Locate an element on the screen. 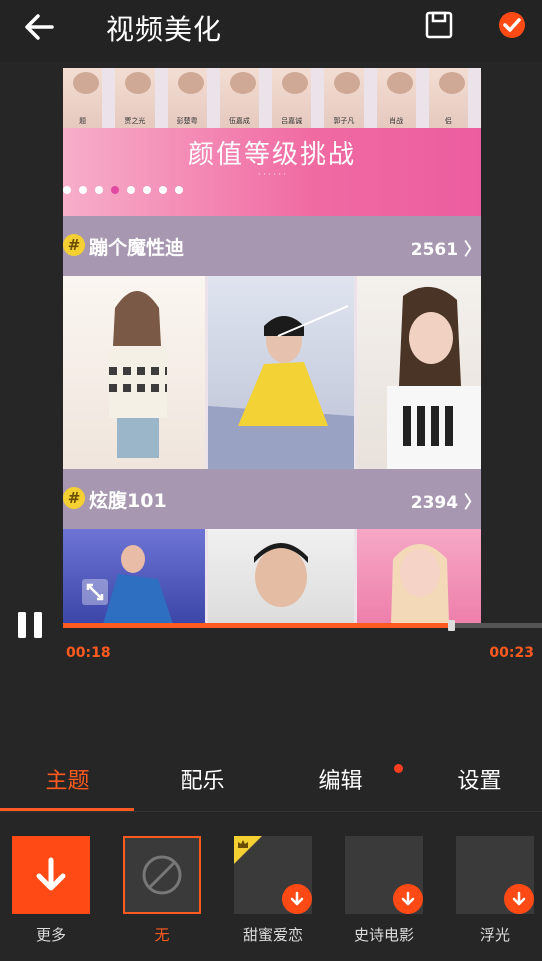 This screenshot has height=961, width=542. face-thumb: 郭子凡 is located at coordinates (344, 98).